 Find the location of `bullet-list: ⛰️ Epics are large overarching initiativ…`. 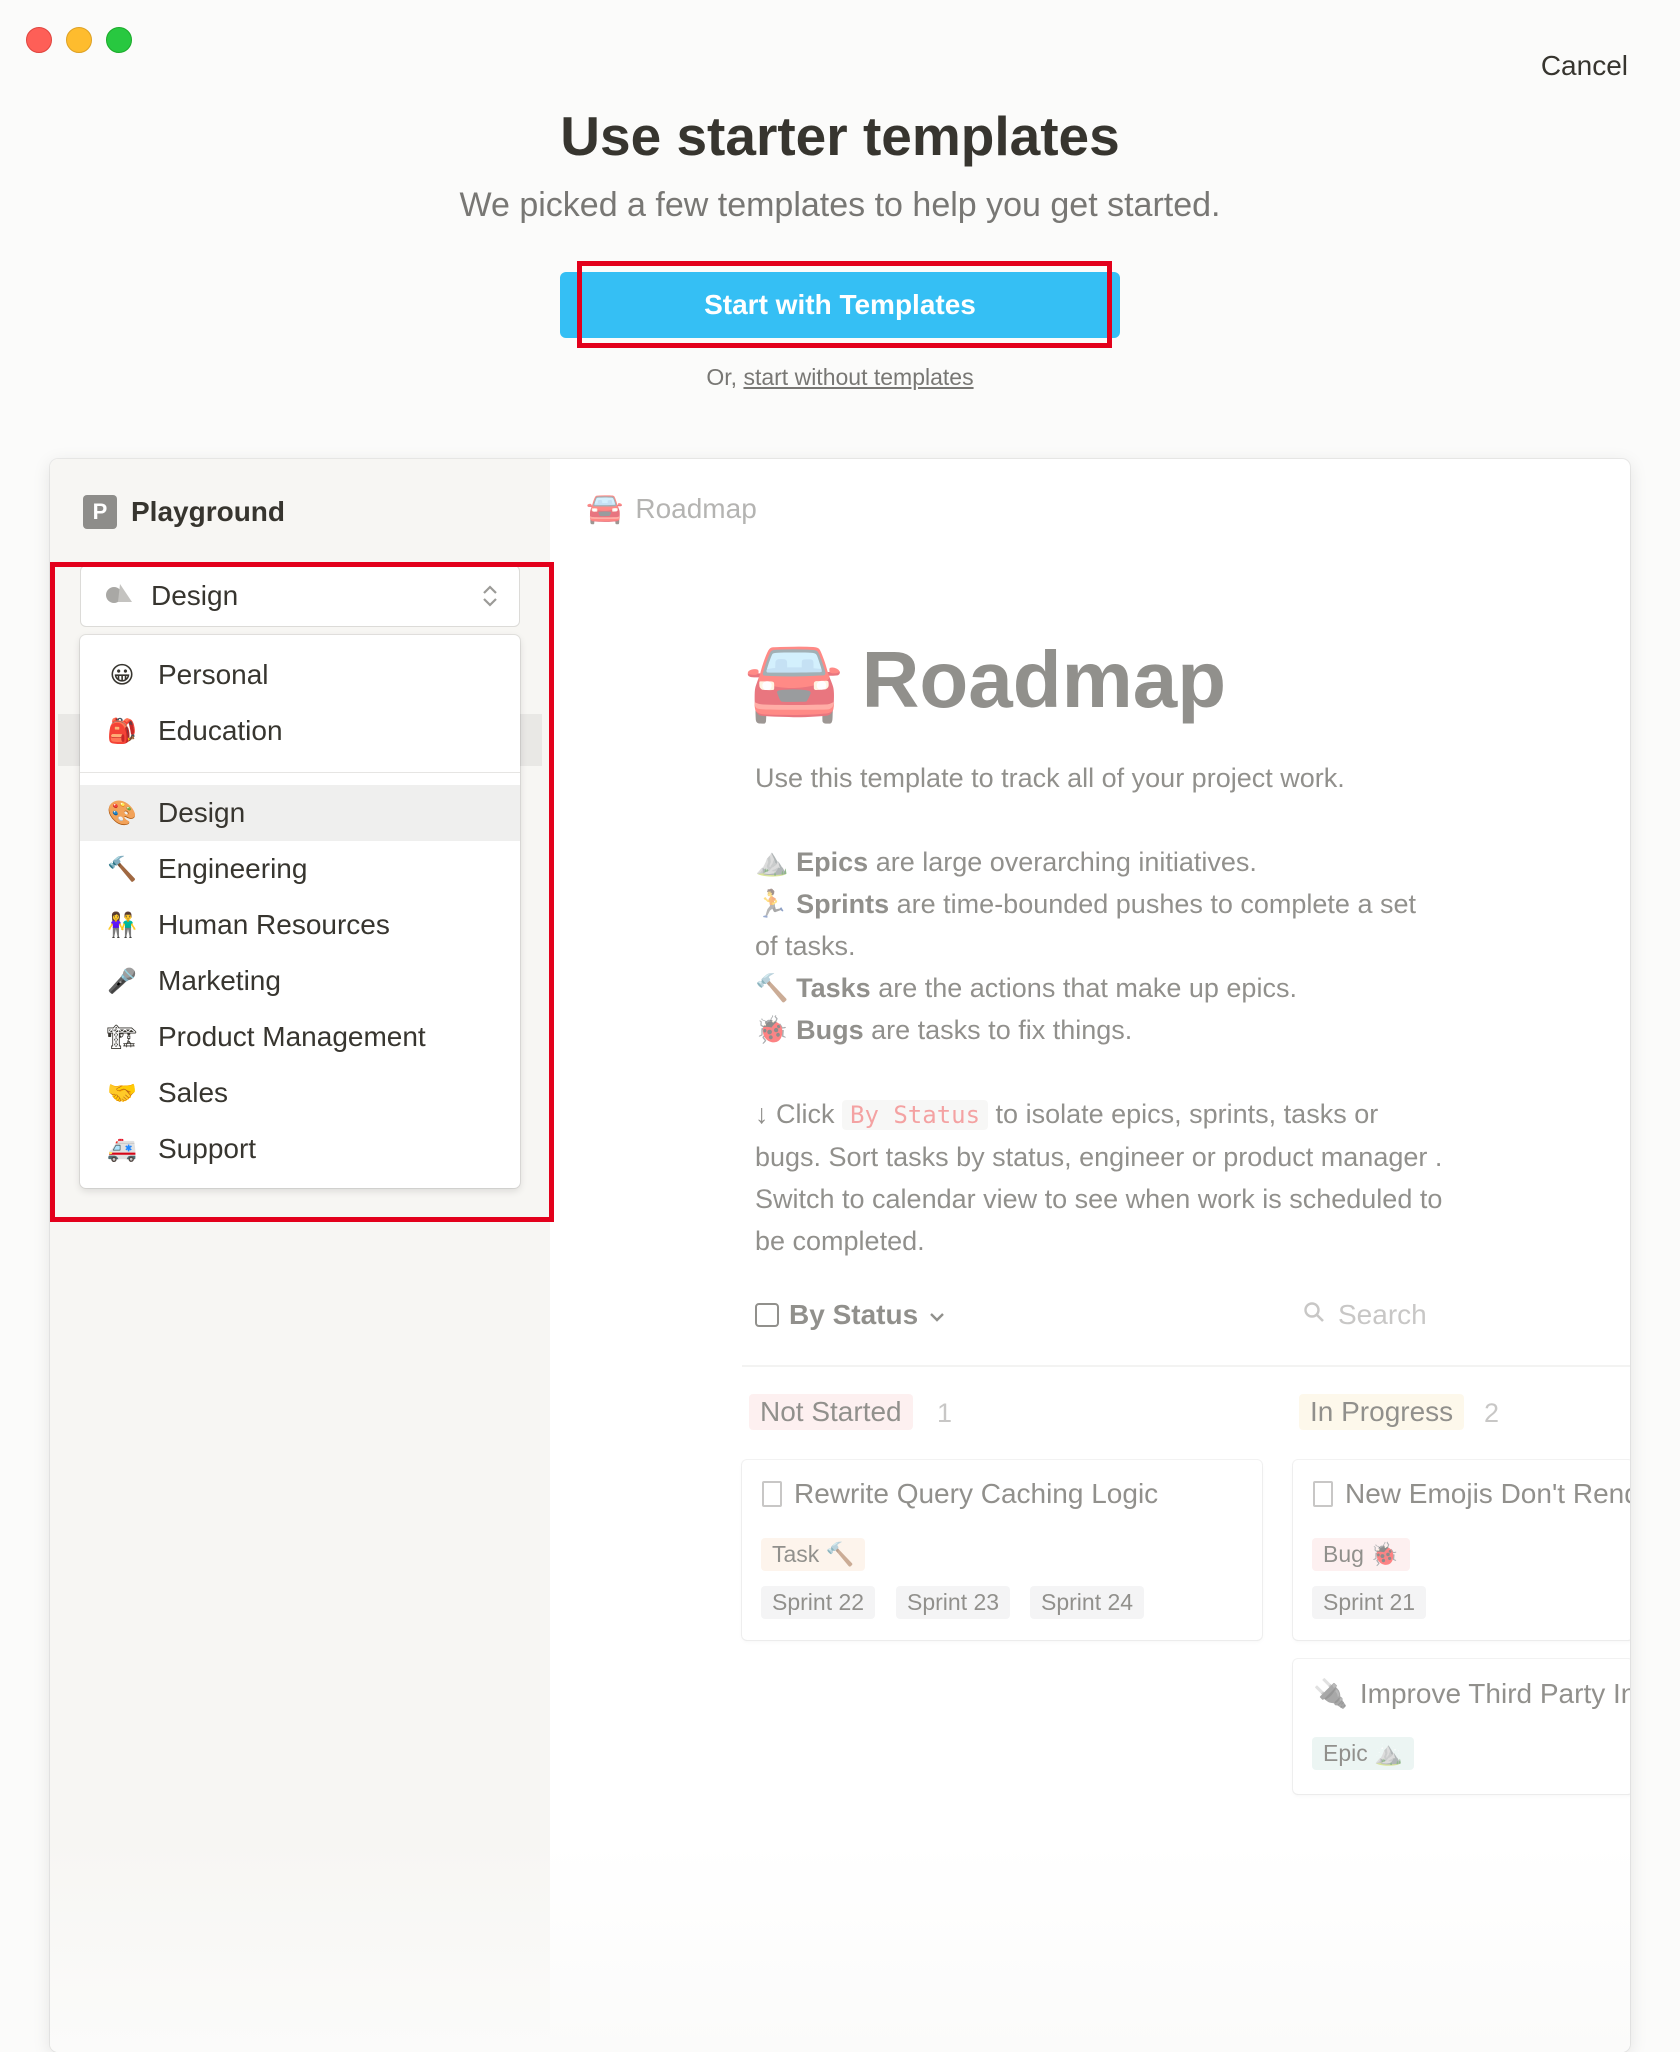

bullet-list: ⛰️ Epics are large overarching initiativ… is located at coordinates (1100, 946).